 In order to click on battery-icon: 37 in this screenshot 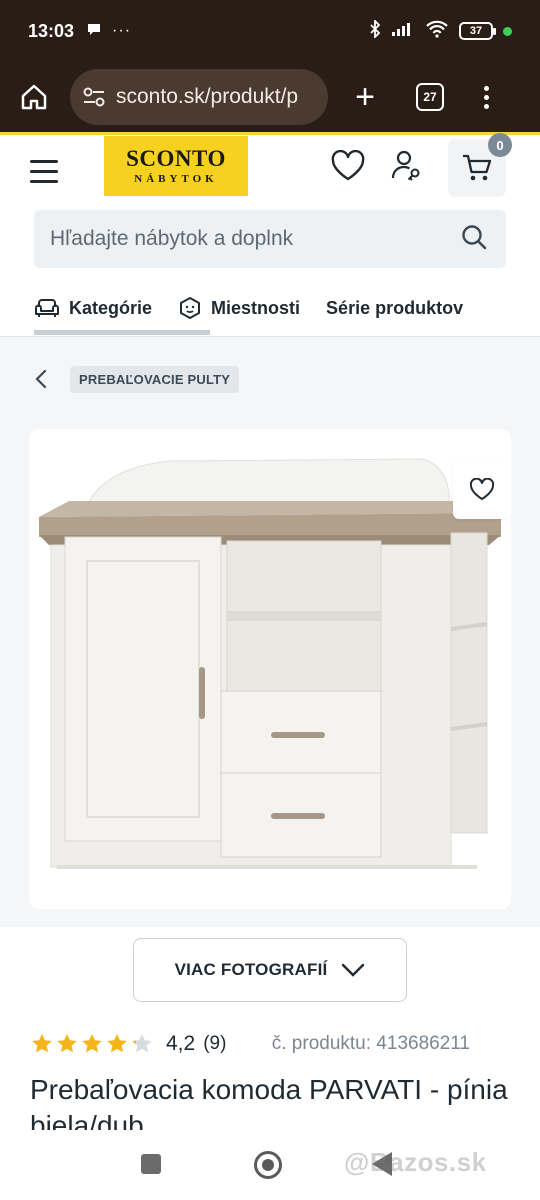, I will do `click(477, 31)`.